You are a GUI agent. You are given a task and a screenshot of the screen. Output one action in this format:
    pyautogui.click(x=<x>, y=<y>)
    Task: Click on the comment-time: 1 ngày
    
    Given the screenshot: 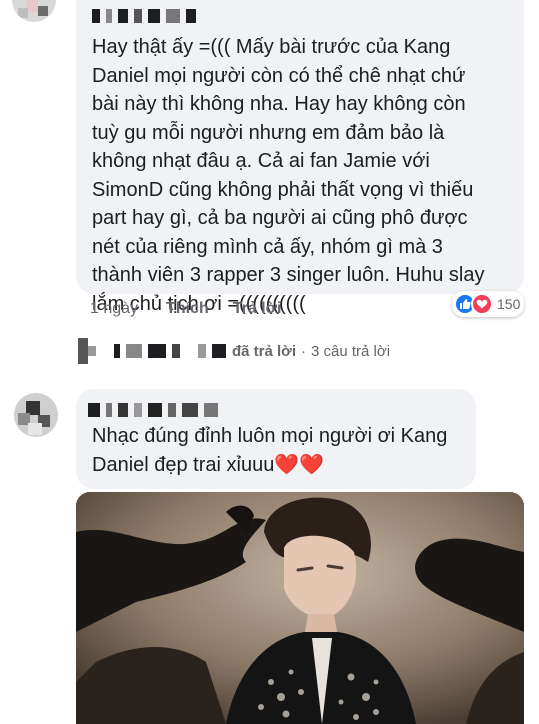 What is the action you would take?
    pyautogui.click(x=114, y=309)
    